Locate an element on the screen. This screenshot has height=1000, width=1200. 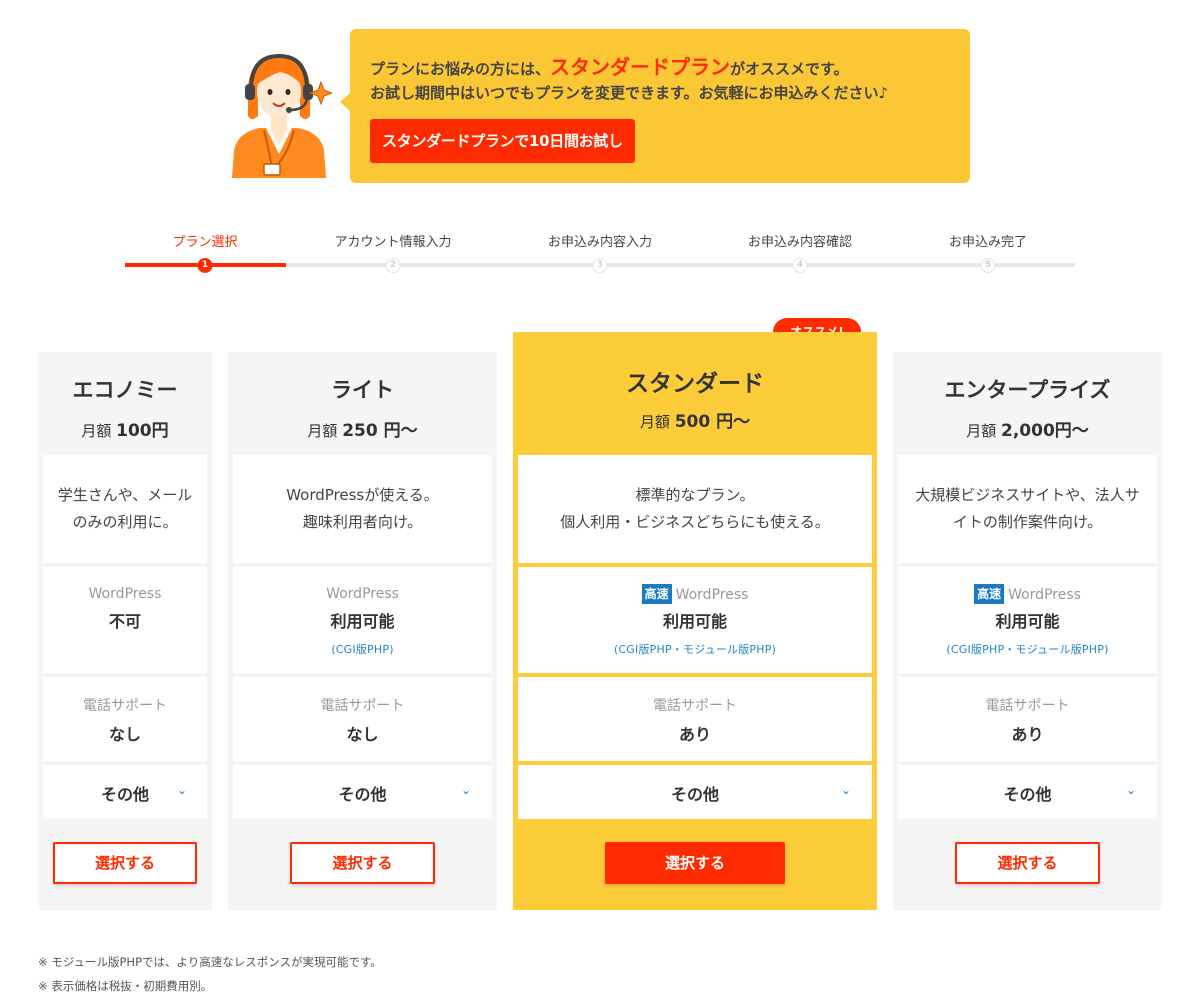
price-amount: 100円 is located at coordinates (142, 431).